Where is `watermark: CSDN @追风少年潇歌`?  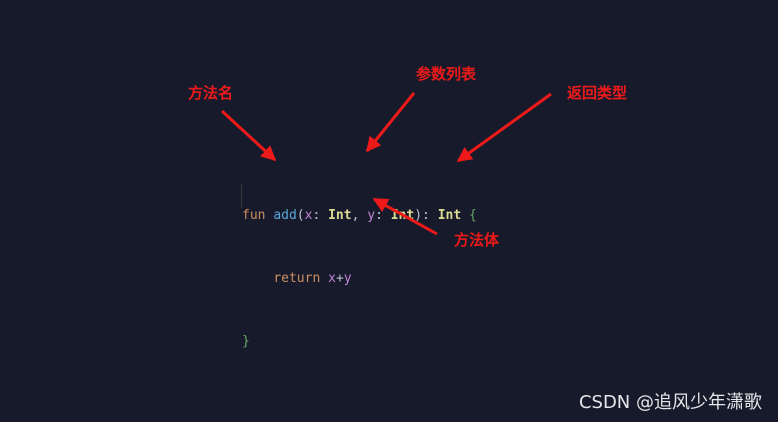
watermark: CSDN @追风少年潇歌 is located at coordinates (670, 402).